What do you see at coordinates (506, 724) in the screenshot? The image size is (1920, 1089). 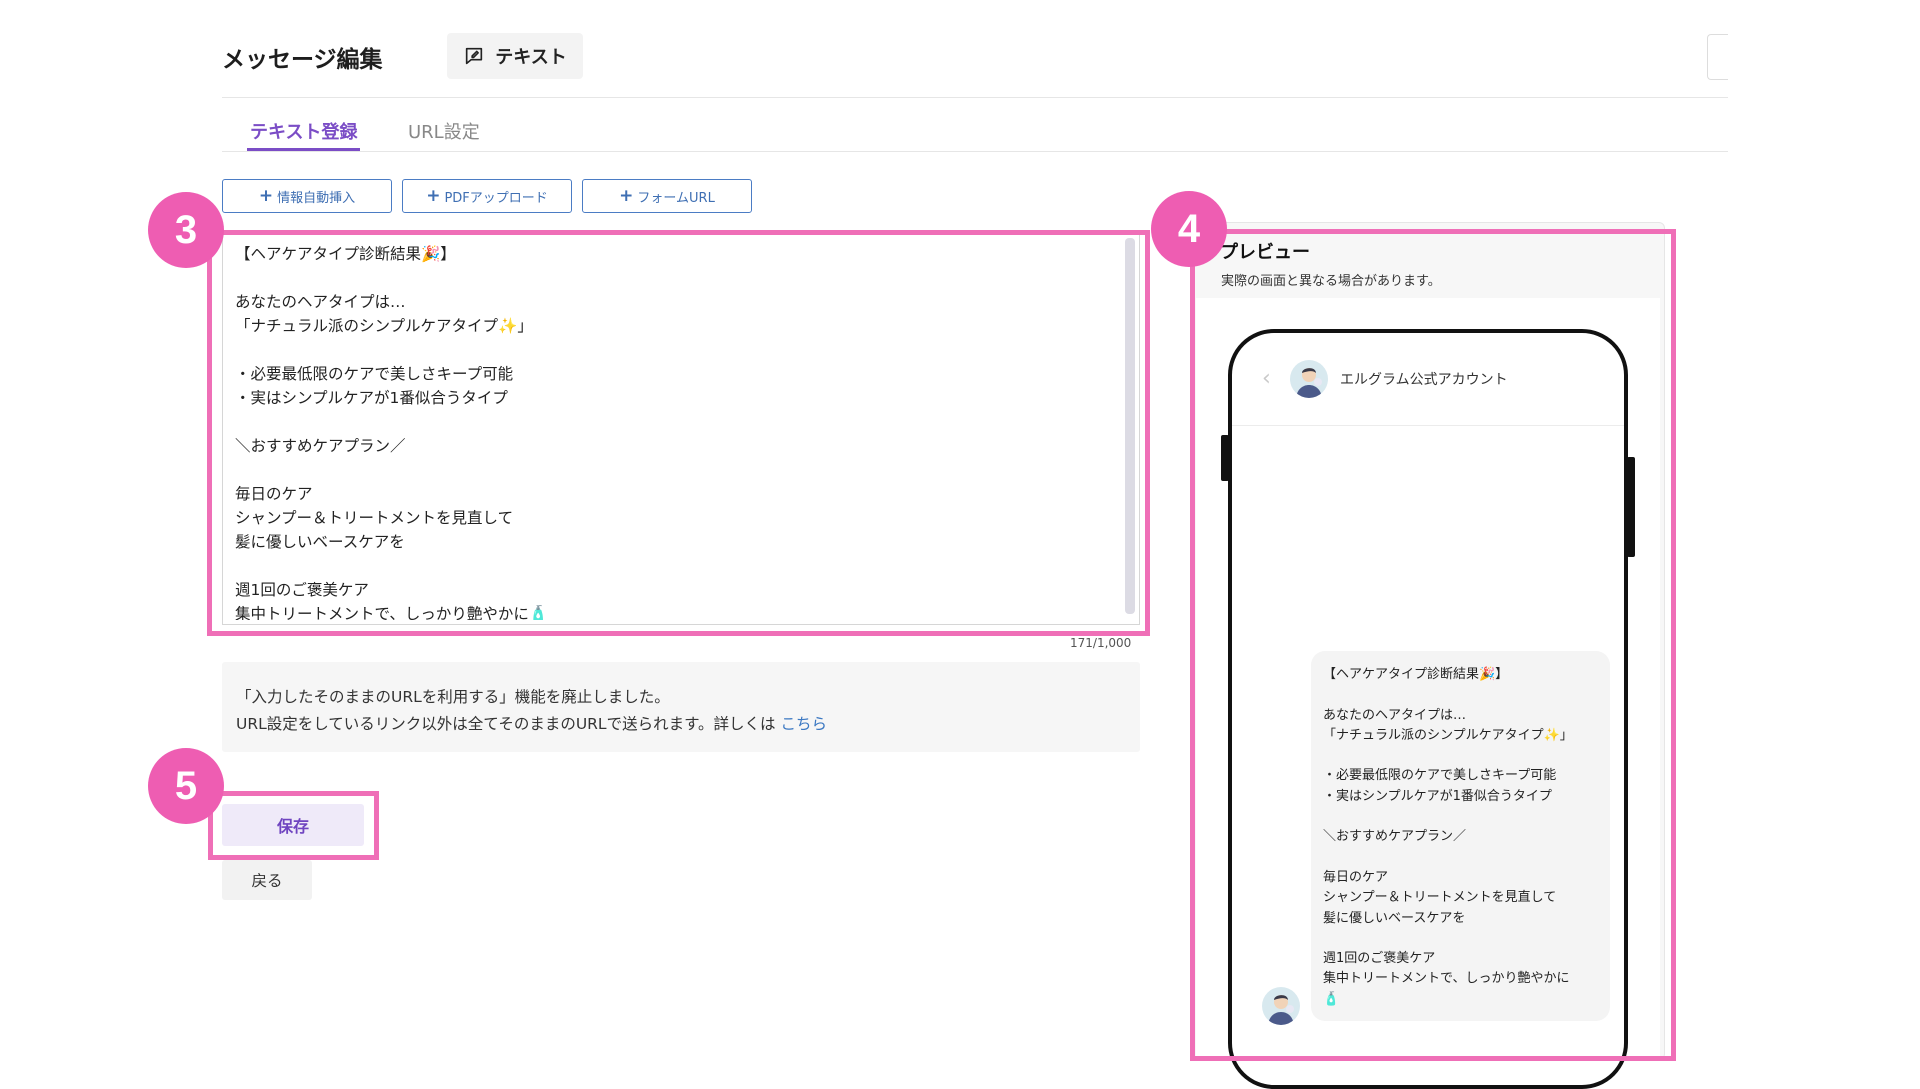 I see `notice-line-2-text: URL設定をしているリンク以外は全てそのままのURLで送られます。詳しくは` at bounding box center [506, 724].